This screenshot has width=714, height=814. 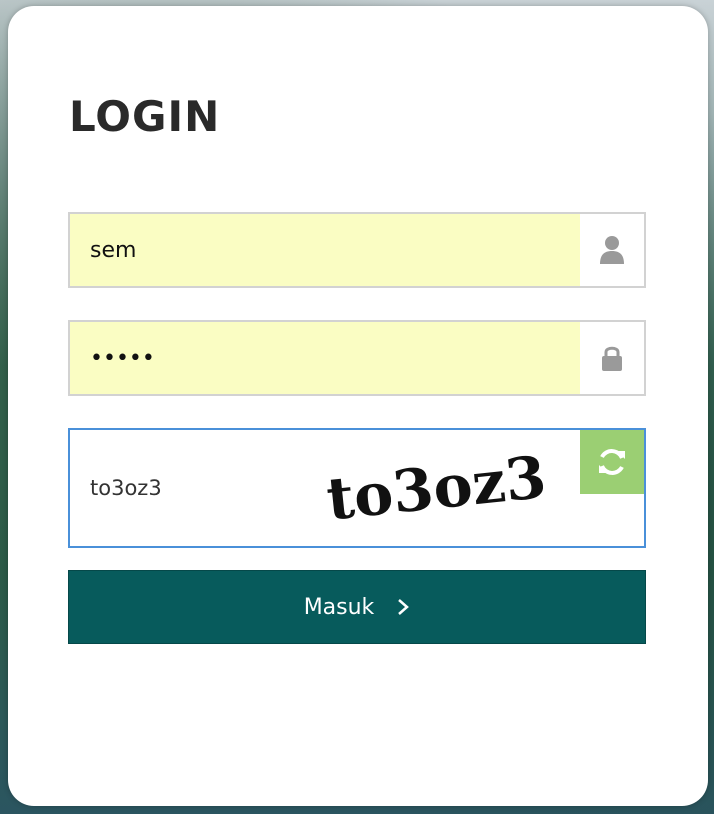 I want to click on captcha-refresh-button, so click(x=612, y=462).